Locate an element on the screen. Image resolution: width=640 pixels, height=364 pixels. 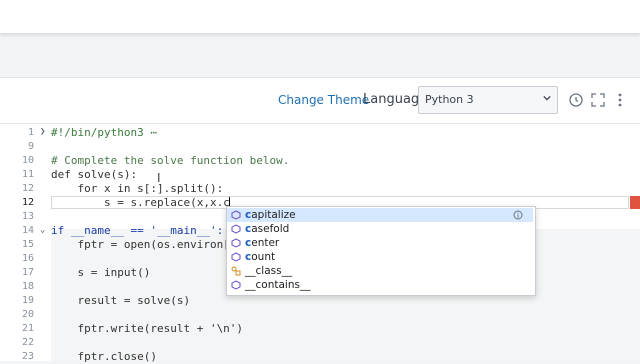
line-text: if __name__ == '__main__': is located at coordinates (137, 230).